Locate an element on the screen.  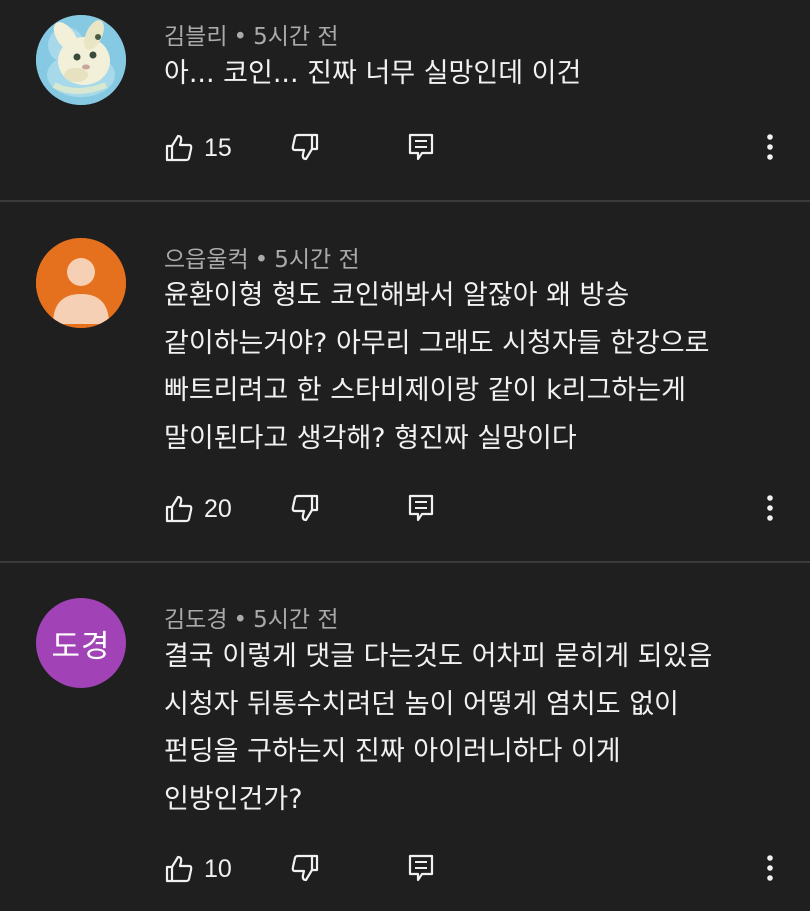
comment-meta: 으읍울컥 • 5시간 전 is located at coordinates (262, 257).